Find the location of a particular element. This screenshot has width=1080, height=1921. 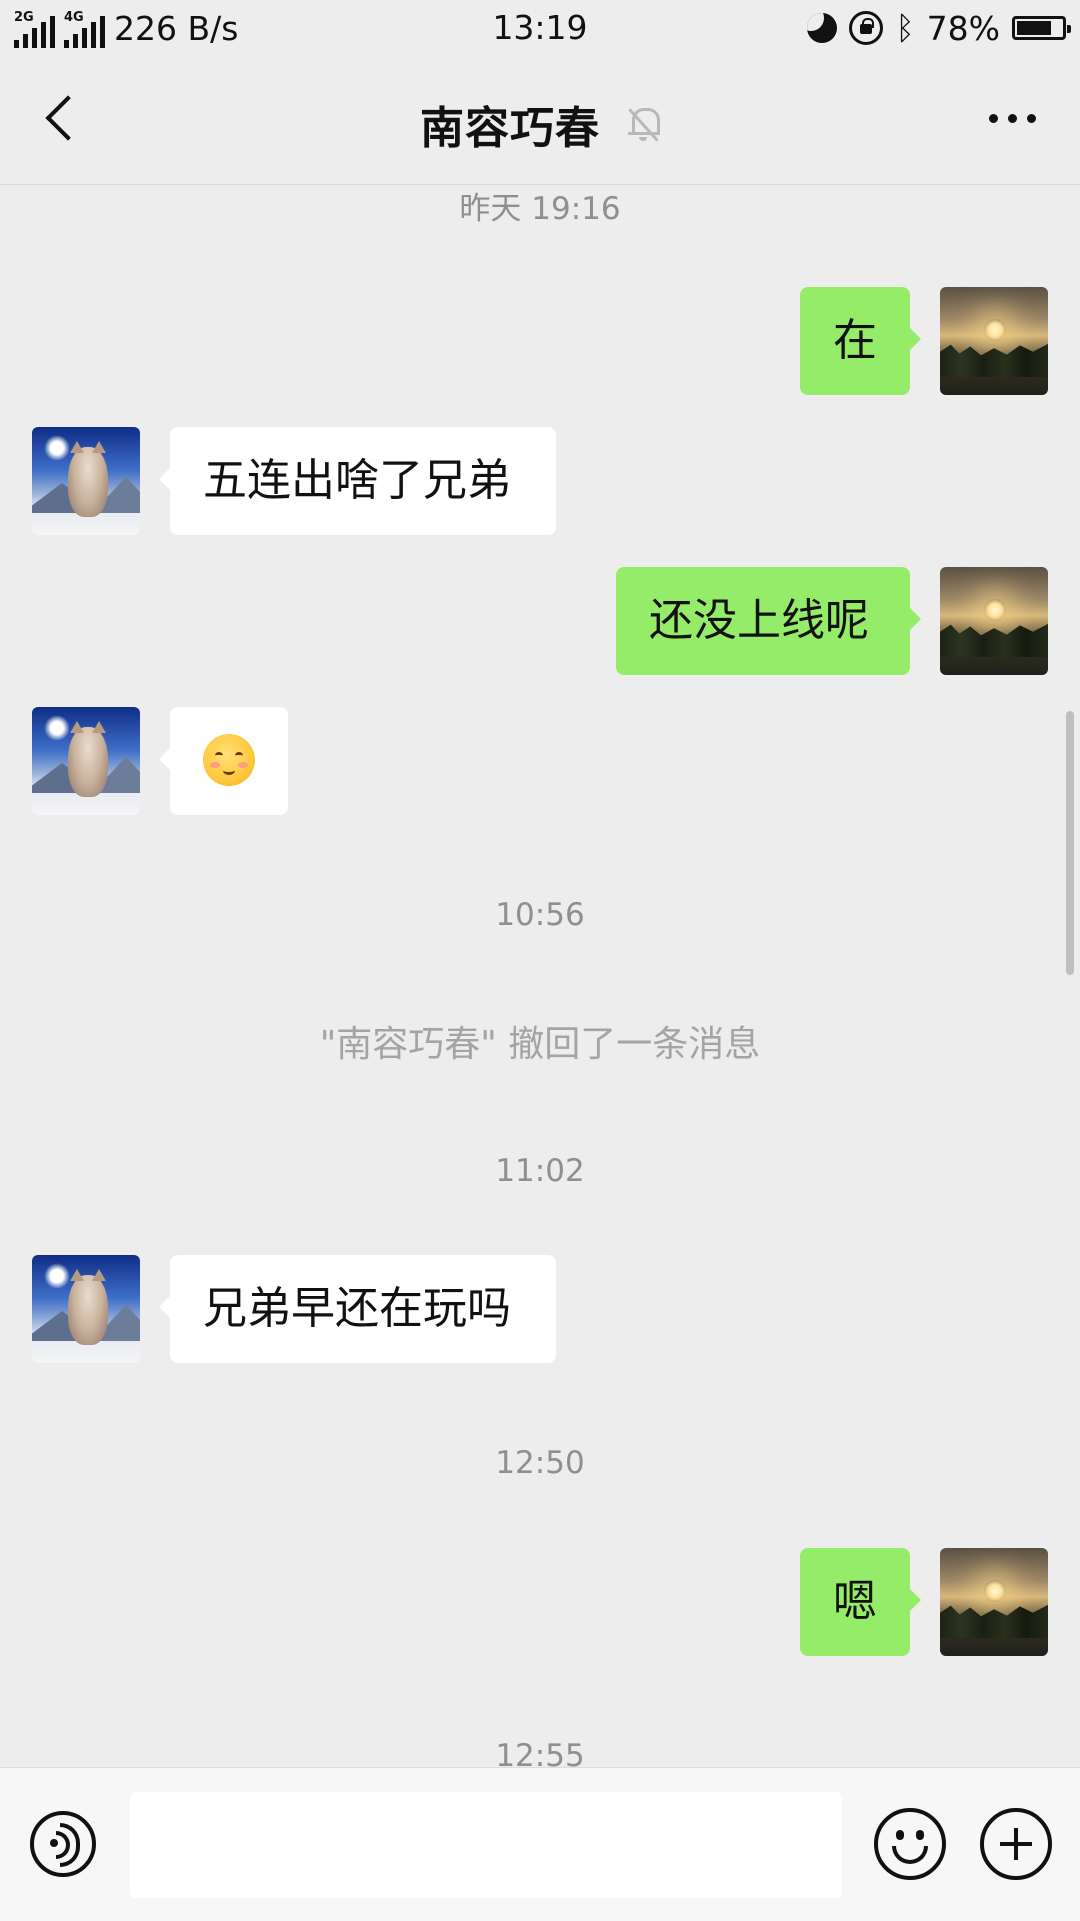

blush-emoji-icon is located at coordinates (229, 760).